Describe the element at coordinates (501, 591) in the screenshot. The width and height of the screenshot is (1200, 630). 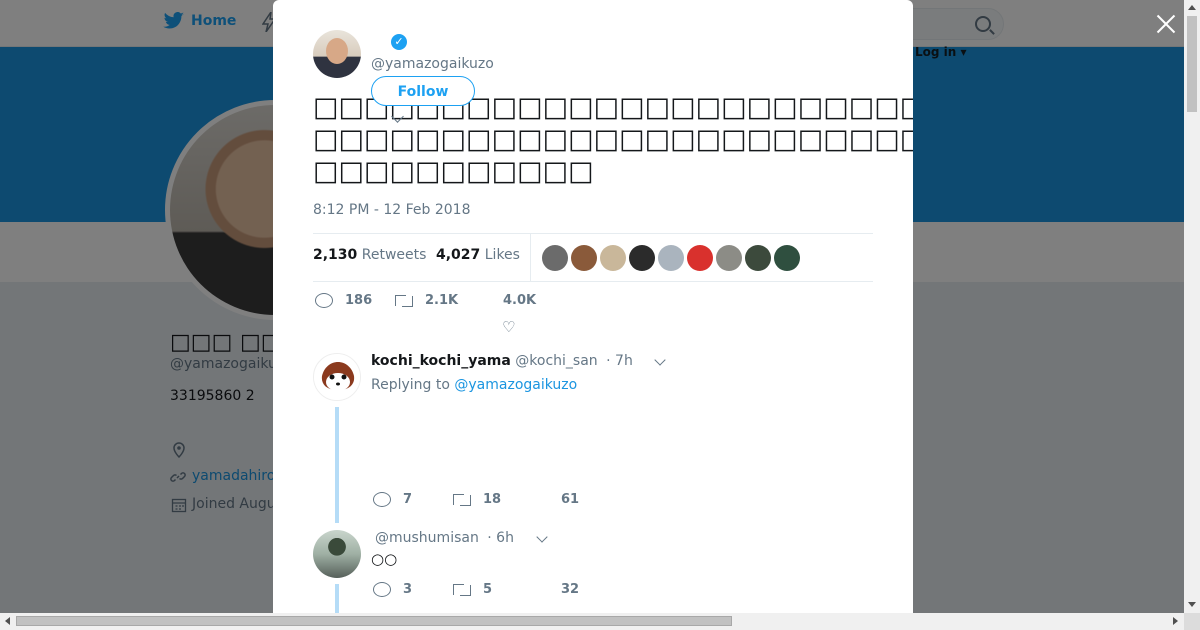
I see `reply-actions: 3 5 32` at that location.